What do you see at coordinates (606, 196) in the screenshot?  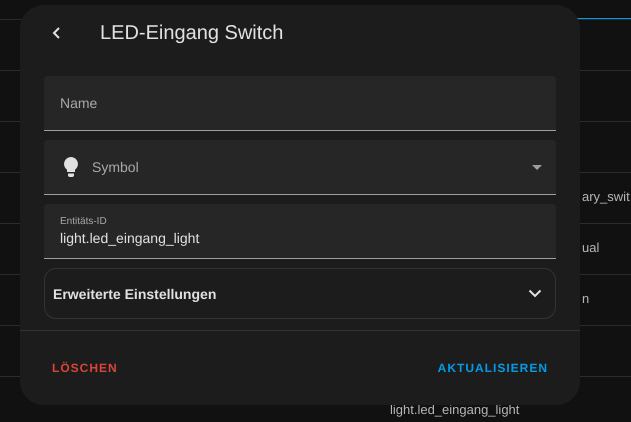 I see `entity-id-text: ary_swit` at bounding box center [606, 196].